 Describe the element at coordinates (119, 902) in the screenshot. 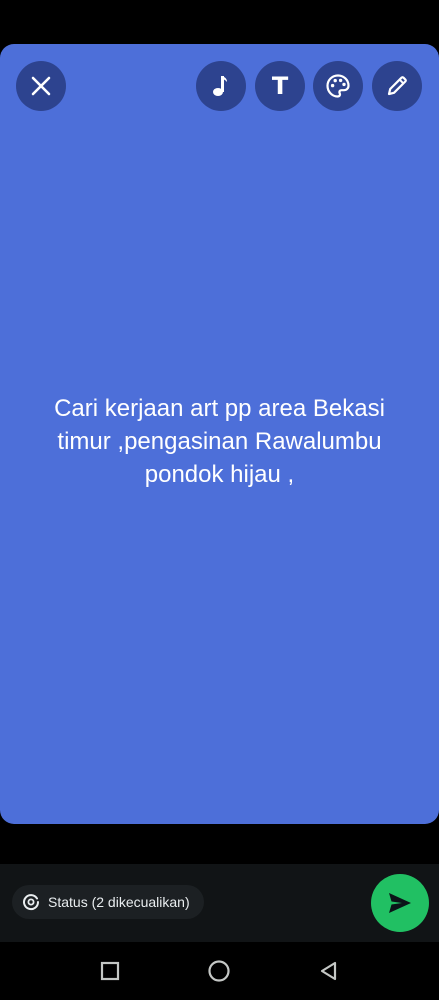

I see `privacy-label: Status (2 dikecualikan)` at that location.